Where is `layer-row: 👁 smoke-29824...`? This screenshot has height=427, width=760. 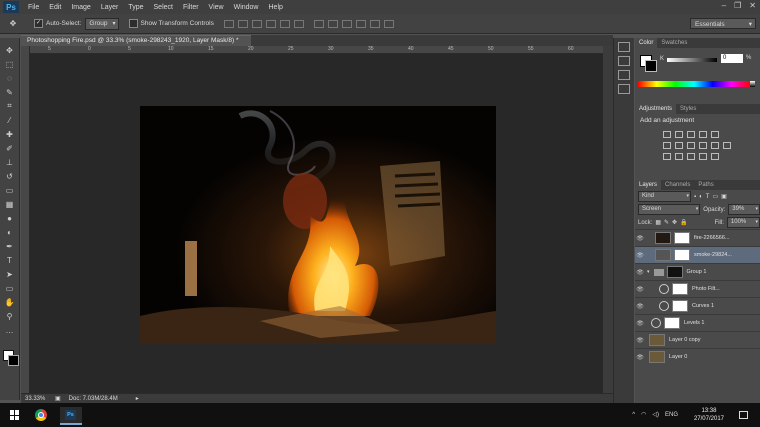 layer-row: 👁 smoke-29824... is located at coordinates (697, 254).